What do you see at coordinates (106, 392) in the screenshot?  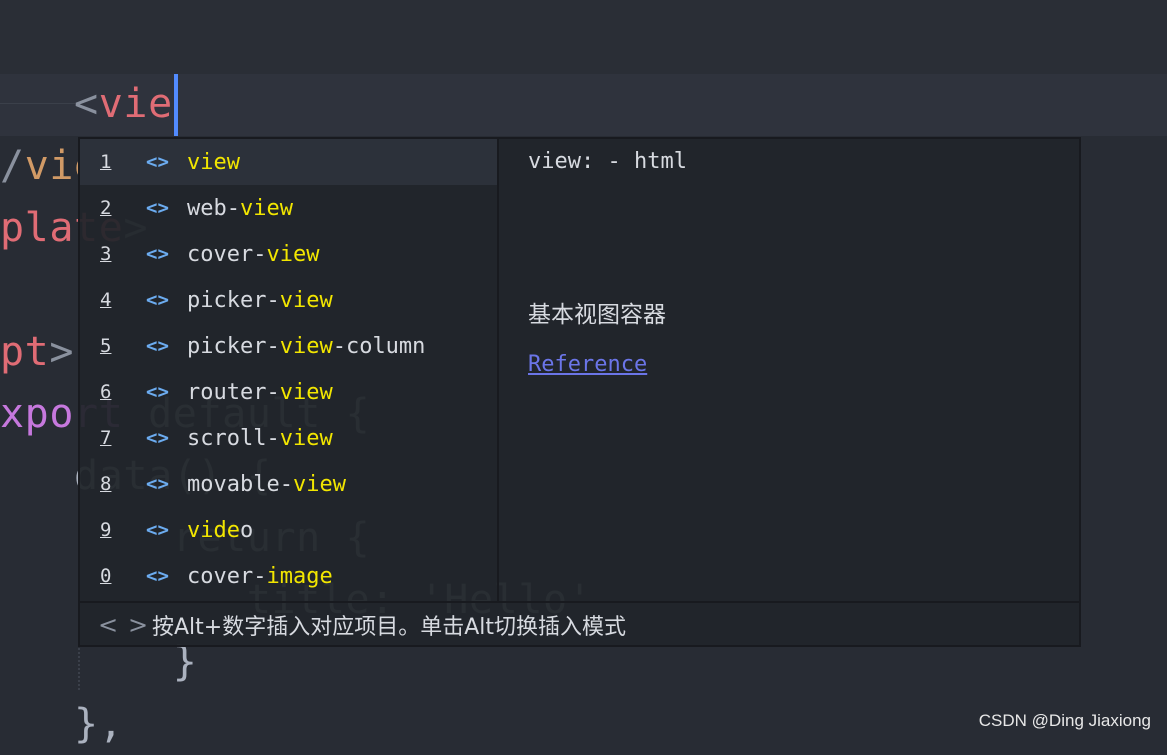 I see `item-number: 6` at bounding box center [106, 392].